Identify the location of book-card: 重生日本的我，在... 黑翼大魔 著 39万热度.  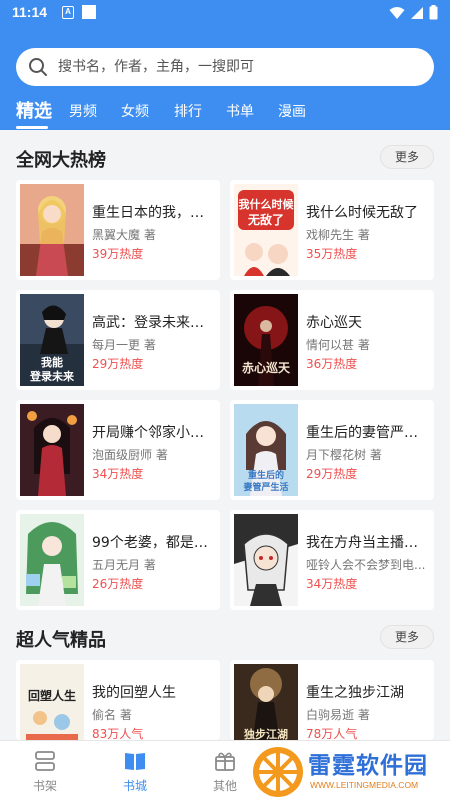
(118, 230).